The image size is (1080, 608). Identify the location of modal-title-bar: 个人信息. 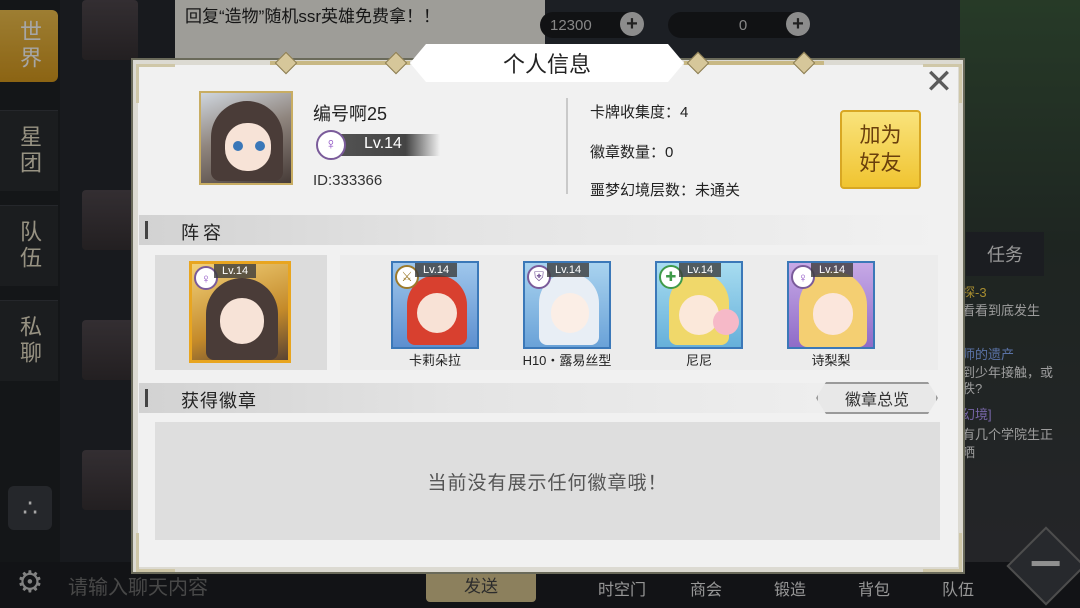
(547, 65).